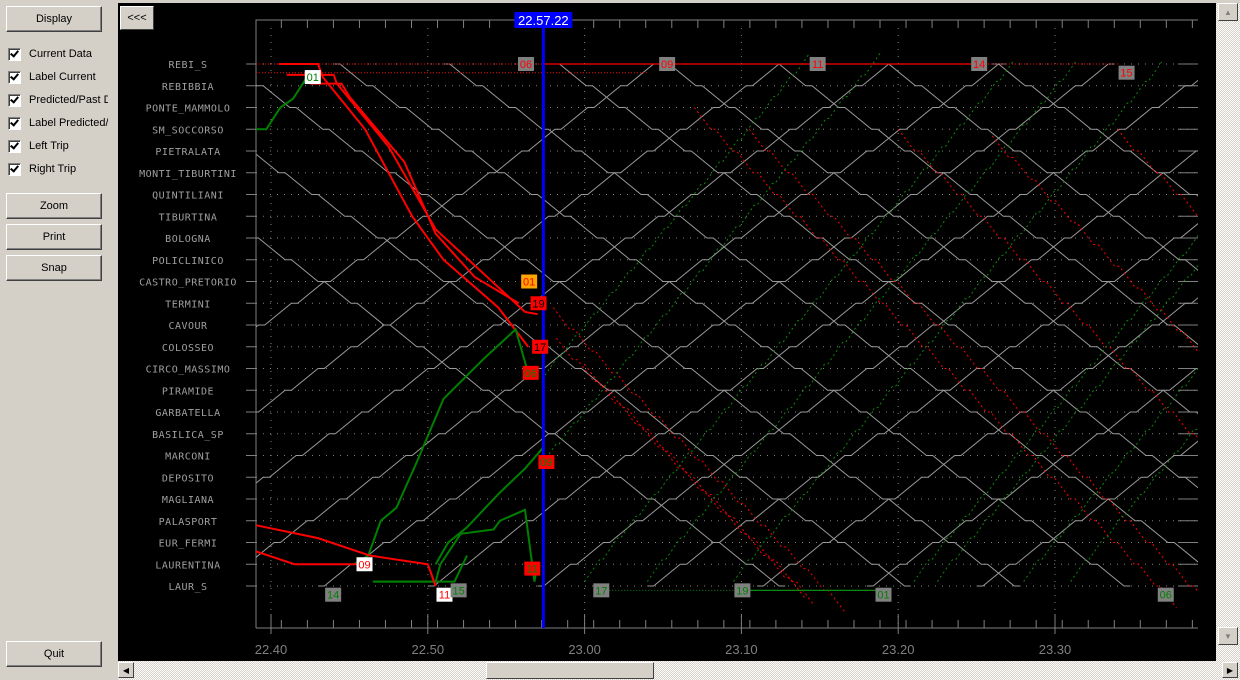 The height and width of the screenshot is (680, 1240). I want to click on horizontal-scroll-thumb, so click(570, 670).